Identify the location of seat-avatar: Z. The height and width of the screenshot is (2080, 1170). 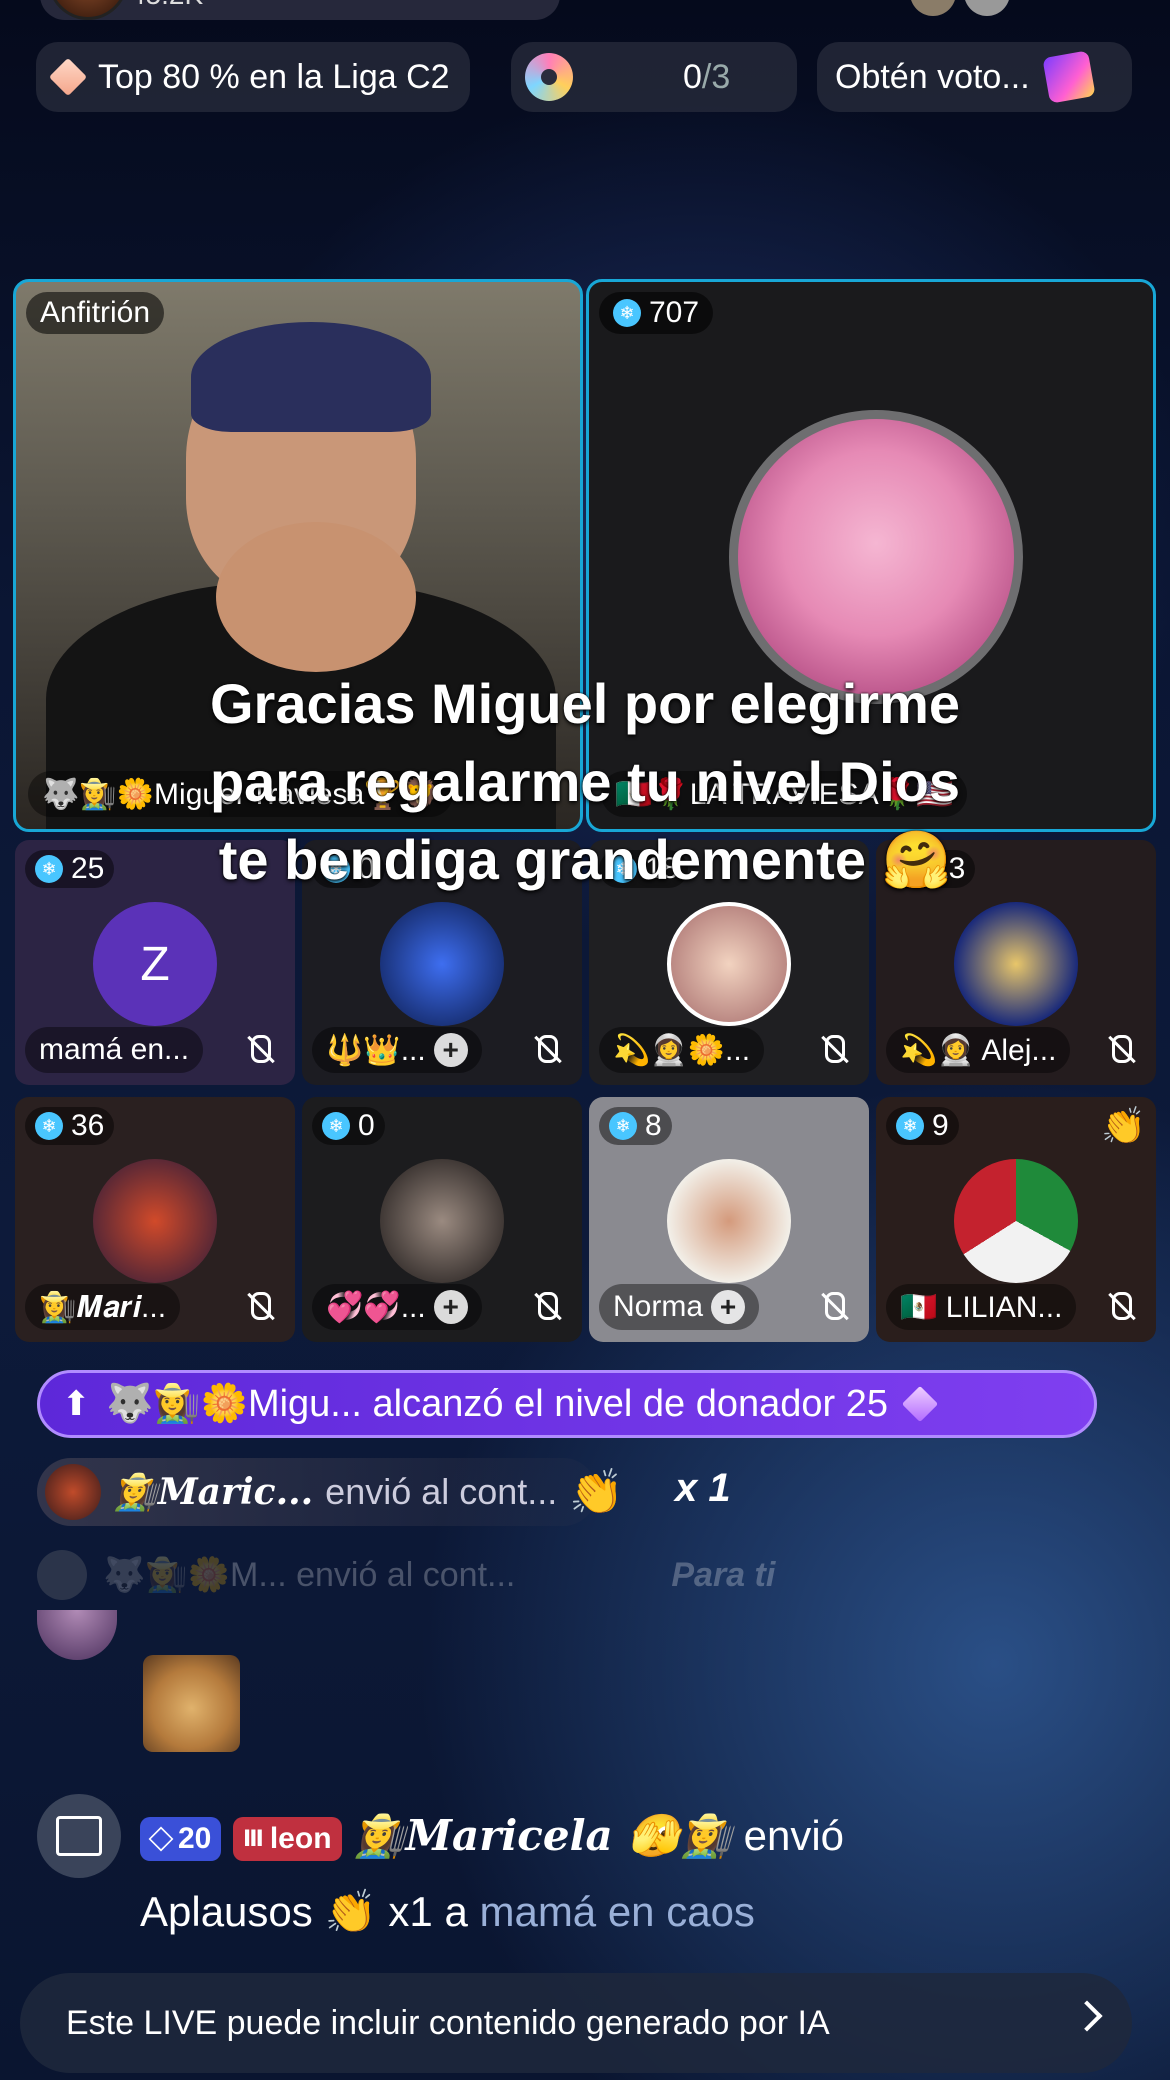
(155, 964).